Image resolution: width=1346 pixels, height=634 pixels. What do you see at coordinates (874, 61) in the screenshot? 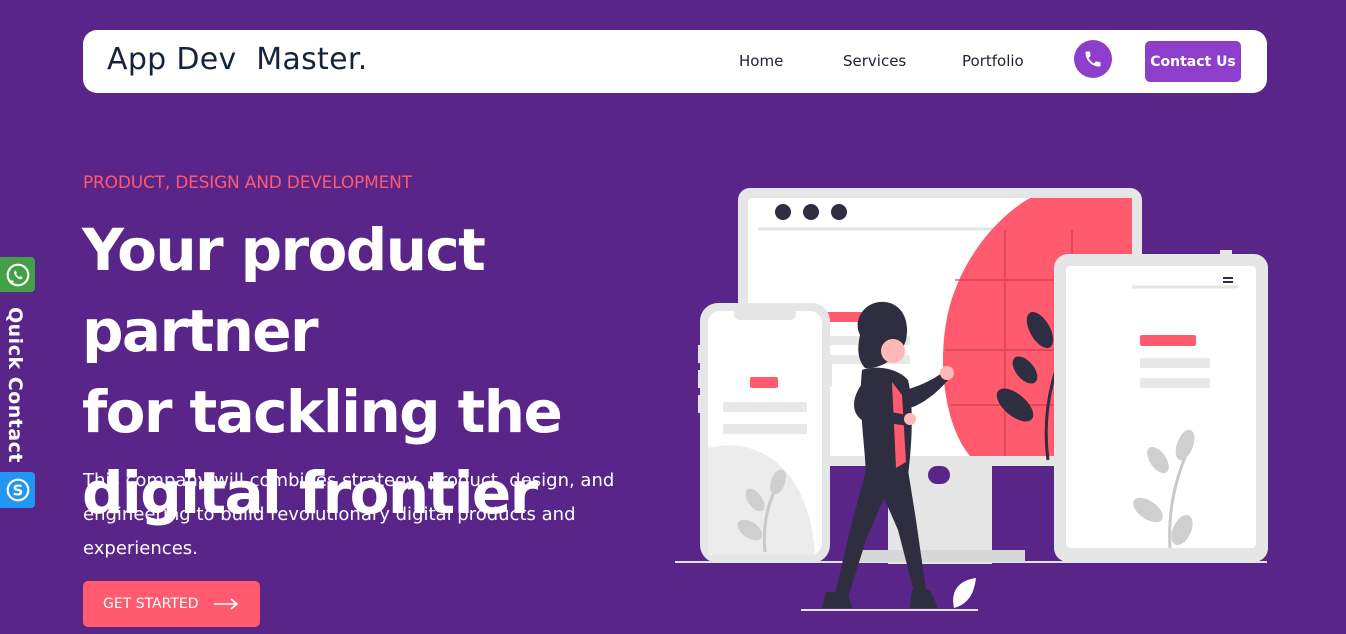
I see `nav-link-services: Services` at bounding box center [874, 61].